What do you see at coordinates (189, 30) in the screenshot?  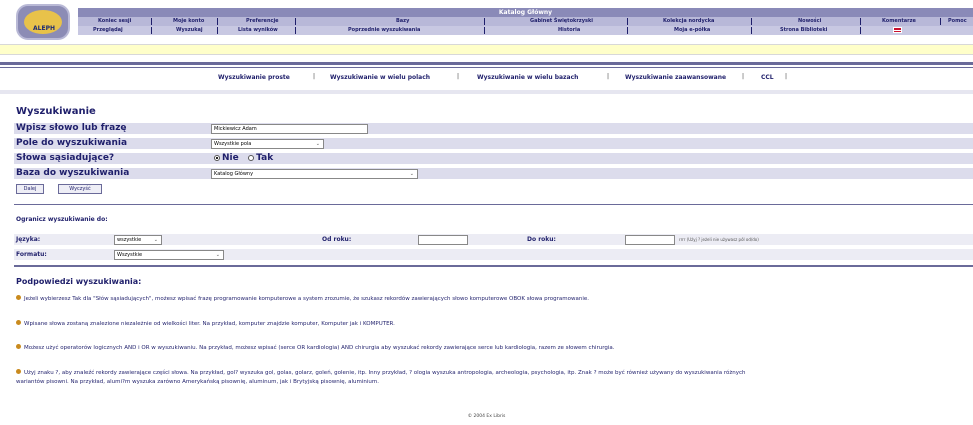 I see `menu-search: Wyszukaj` at bounding box center [189, 30].